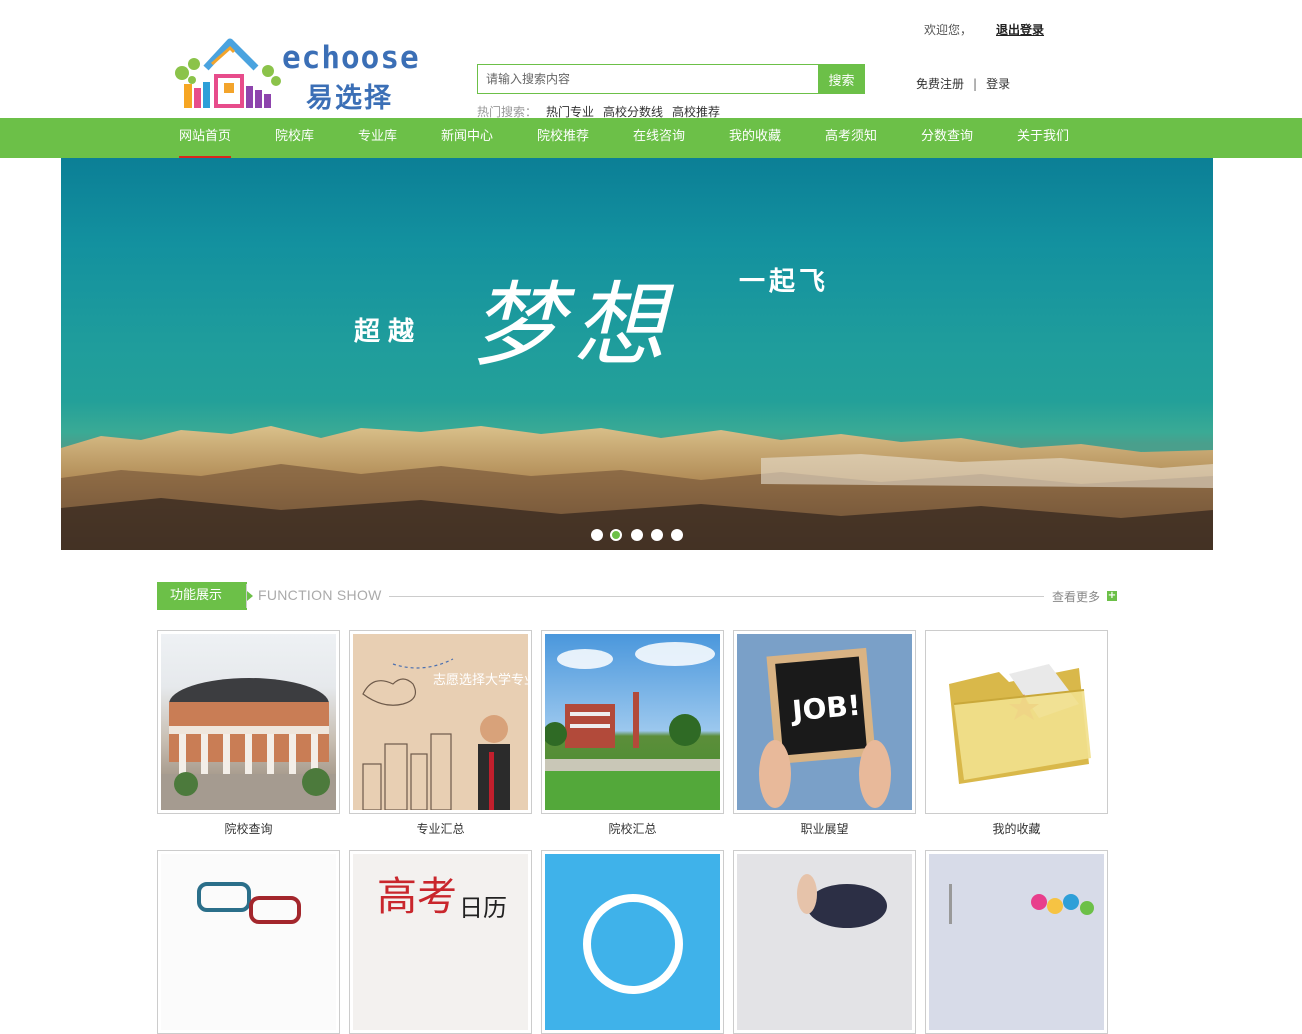  Describe the element at coordinates (784, 282) in the screenshot. I see `banner-text-right: 一起飞` at that location.